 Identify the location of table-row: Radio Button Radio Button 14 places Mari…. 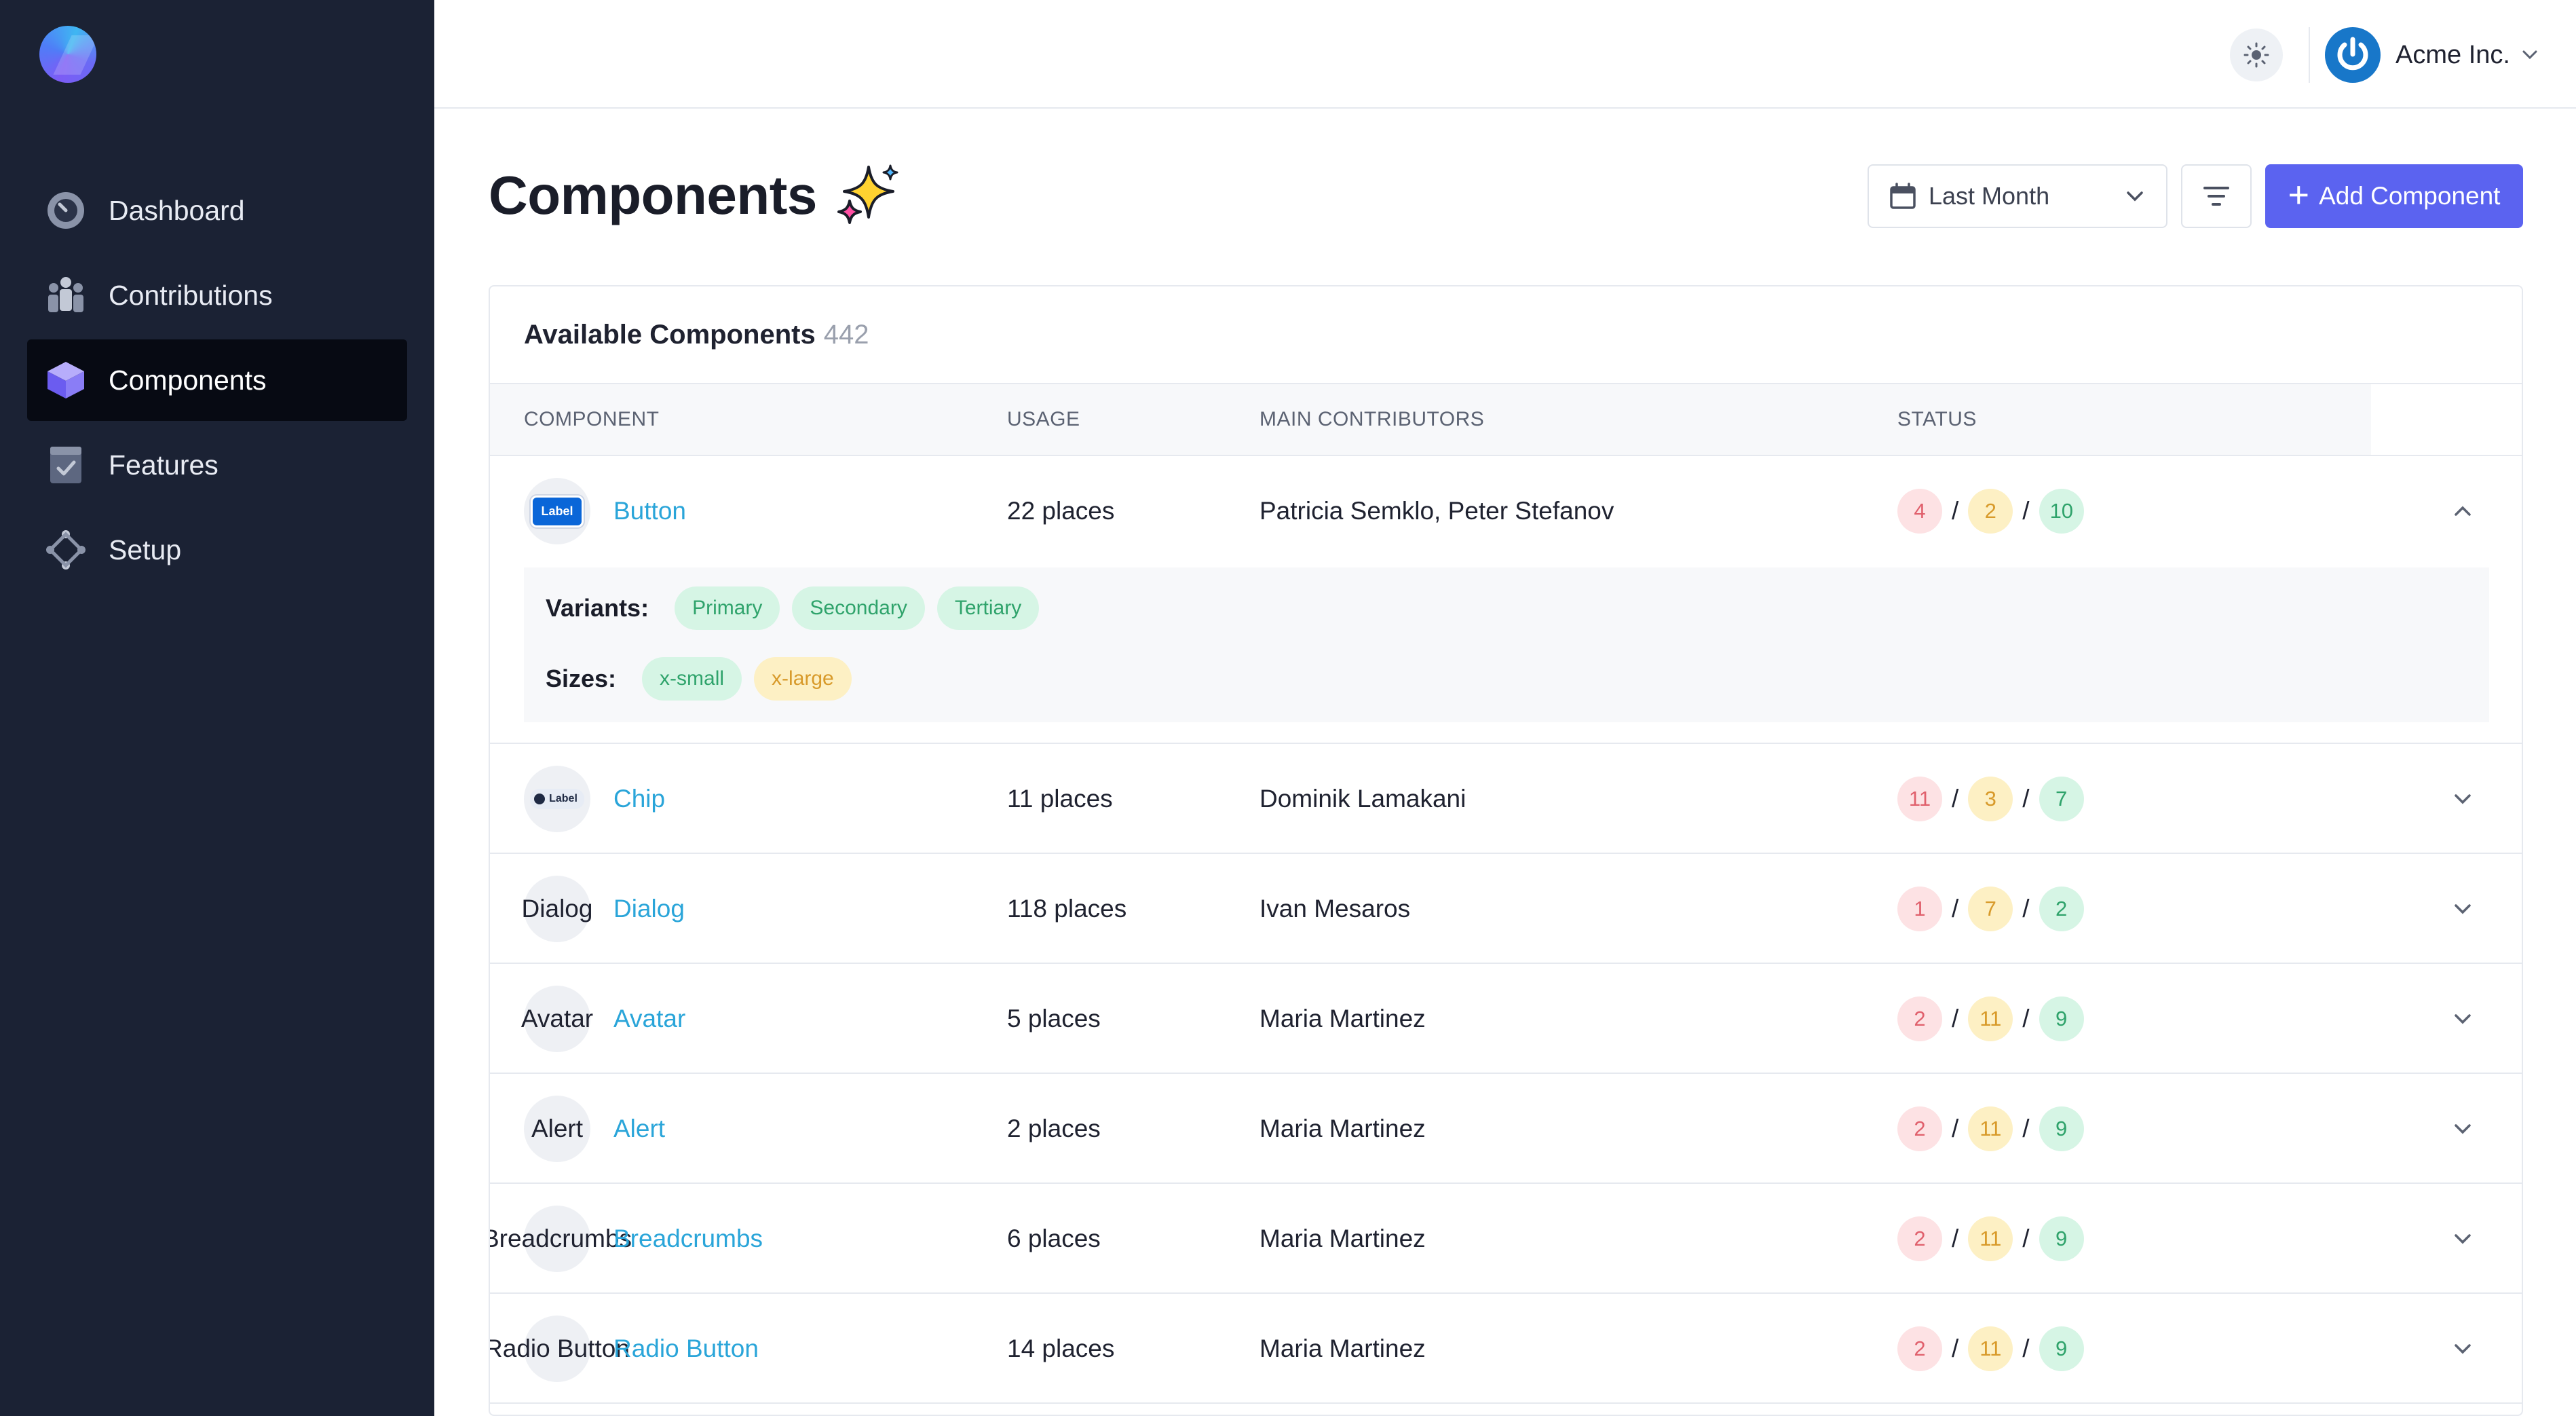
(1506, 1349).